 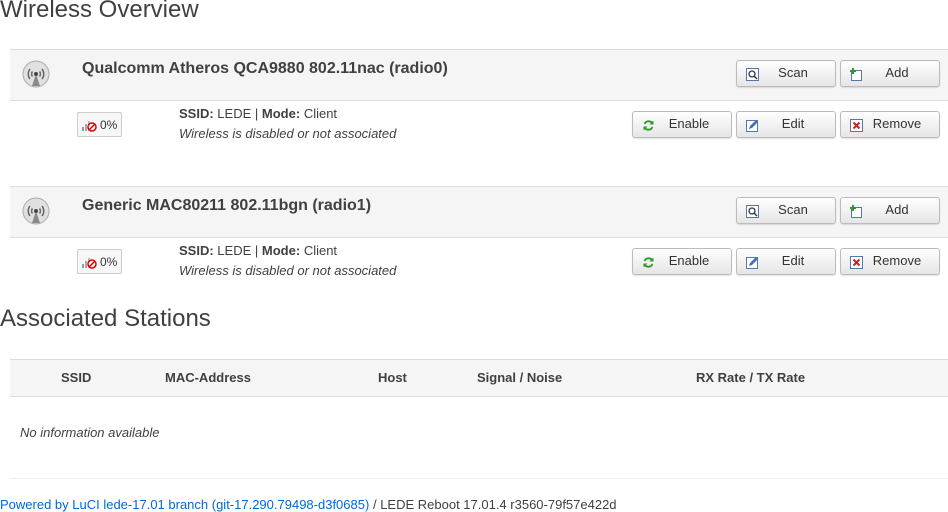 What do you see at coordinates (90, 432) in the screenshot?
I see `empty-table-message: No information available` at bounding box center [90, 432].